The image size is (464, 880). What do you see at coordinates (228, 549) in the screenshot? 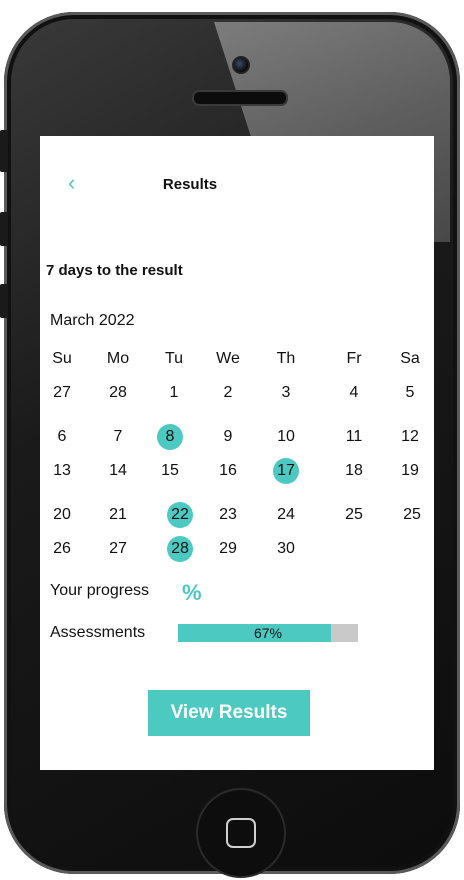
I see `calendar-day: 29` at bounding box center [228, 549].